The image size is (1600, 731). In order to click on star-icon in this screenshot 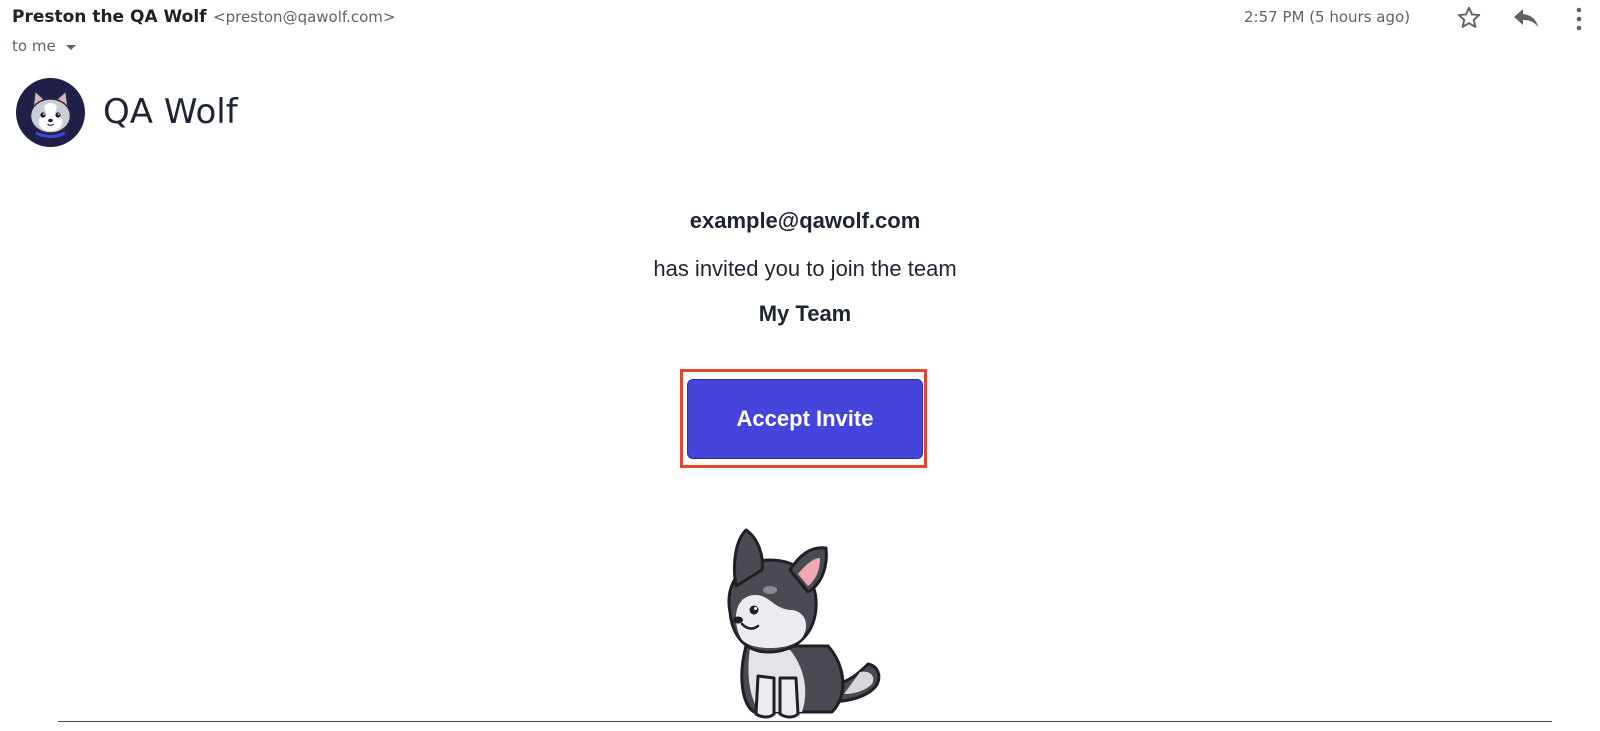, I will do `click(1469, 18)`.